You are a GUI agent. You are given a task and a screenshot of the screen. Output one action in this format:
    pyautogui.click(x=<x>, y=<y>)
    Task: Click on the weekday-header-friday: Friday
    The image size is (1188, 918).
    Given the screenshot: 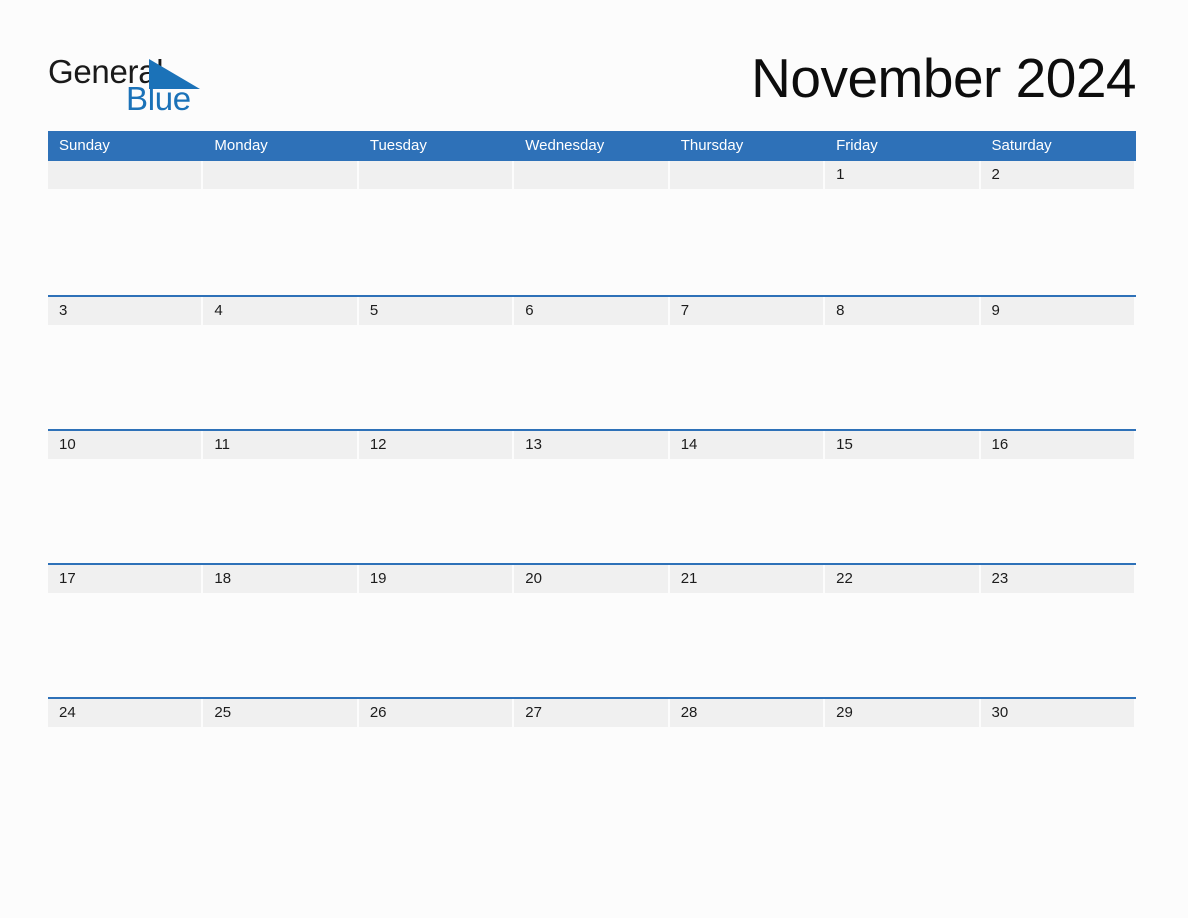 What is the action you would take?
    pyautogui.click(x=857, y=145)
    